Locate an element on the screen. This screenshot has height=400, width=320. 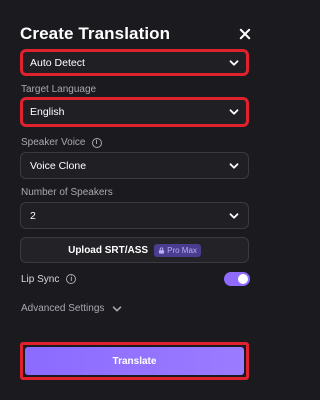
upload-srt-button: Upload SRT/ASS Pro Max is located at coordinates (134, 250).